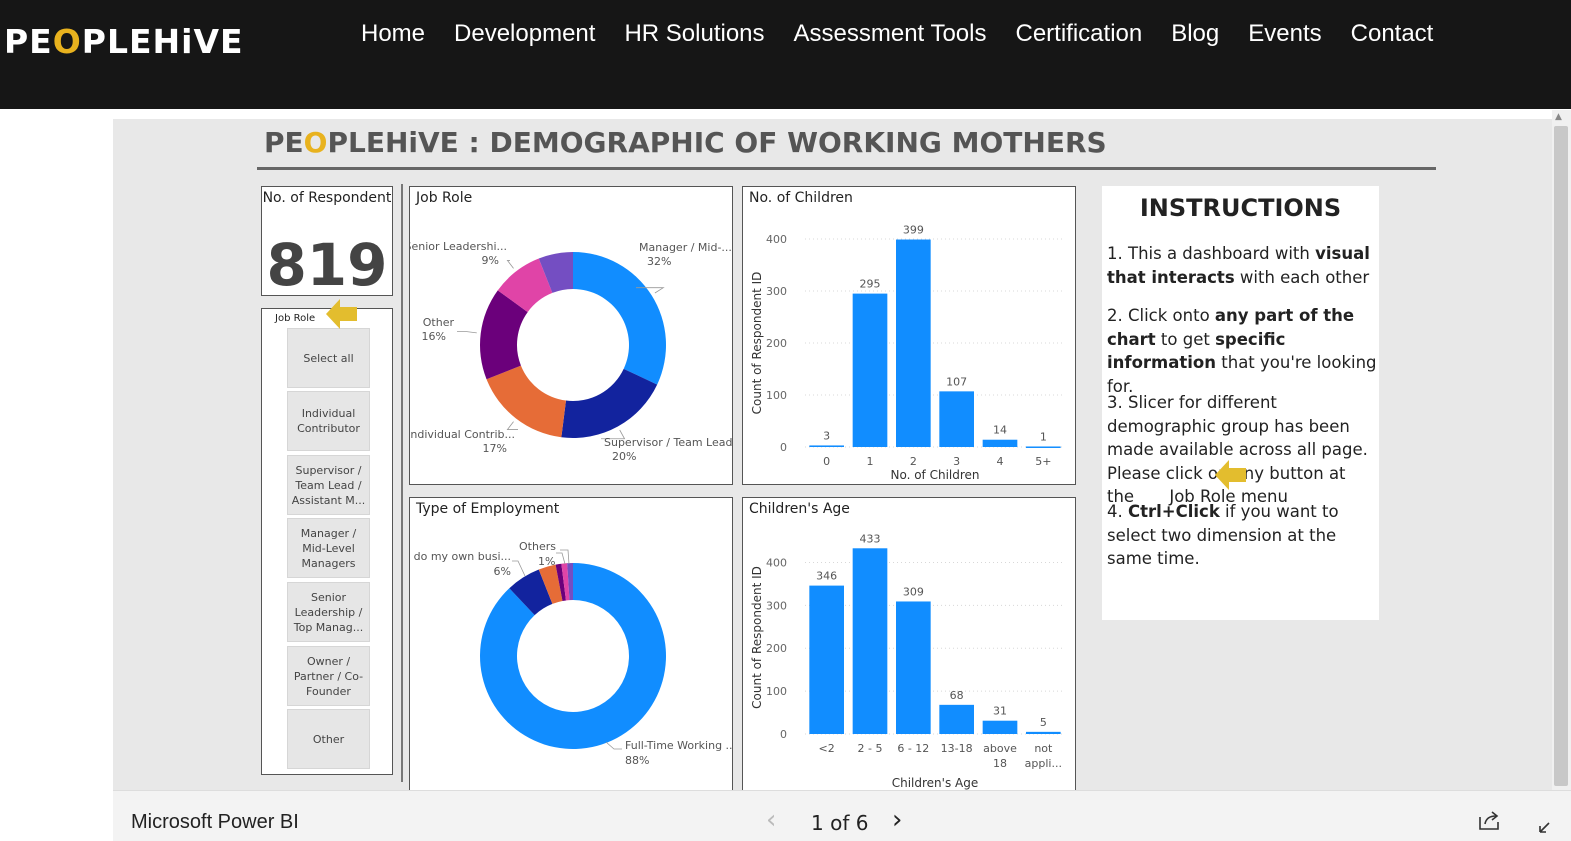 The height and width of the screenshot is (841, 1571). What do you see at coordinates (546, 561) in the screenshot?
I see `slice-pct-label: 1%` at bounding box center [546, 561].